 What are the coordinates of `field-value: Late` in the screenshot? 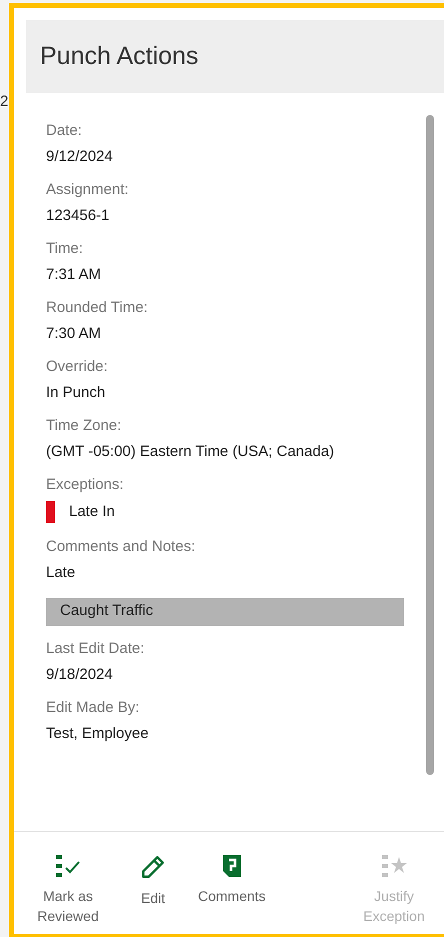 It's located at (61, 572).